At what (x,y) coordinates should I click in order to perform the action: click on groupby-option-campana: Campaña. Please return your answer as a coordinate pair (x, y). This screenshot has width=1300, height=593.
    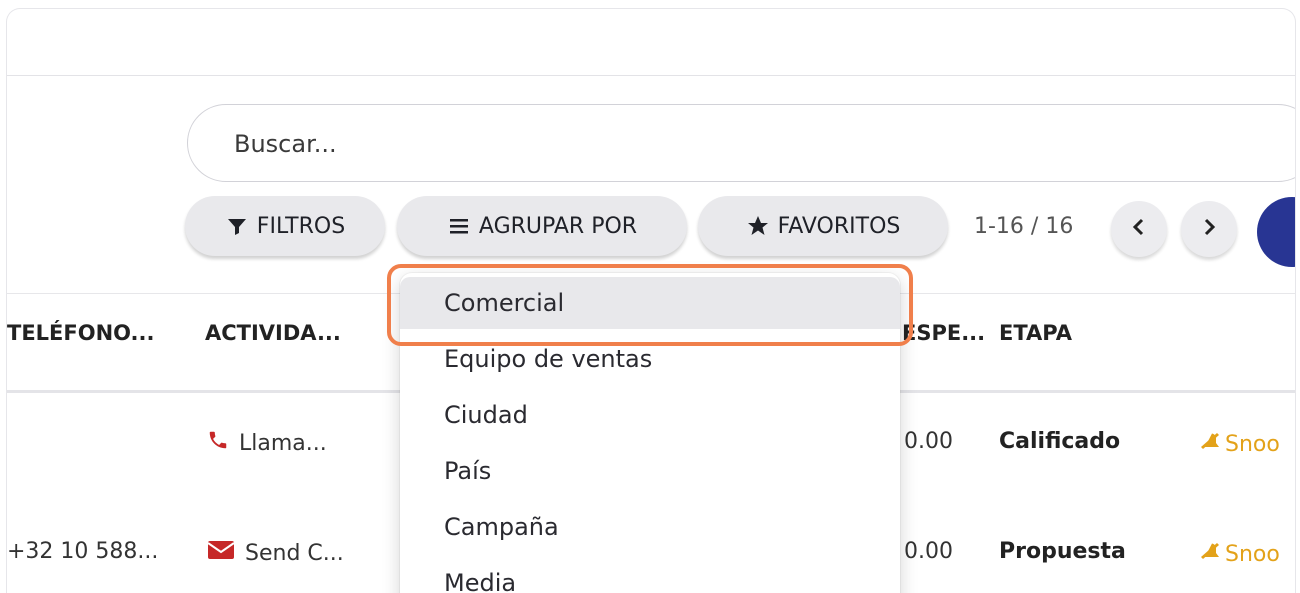
    Looking at the image, I should click on (650, 527).